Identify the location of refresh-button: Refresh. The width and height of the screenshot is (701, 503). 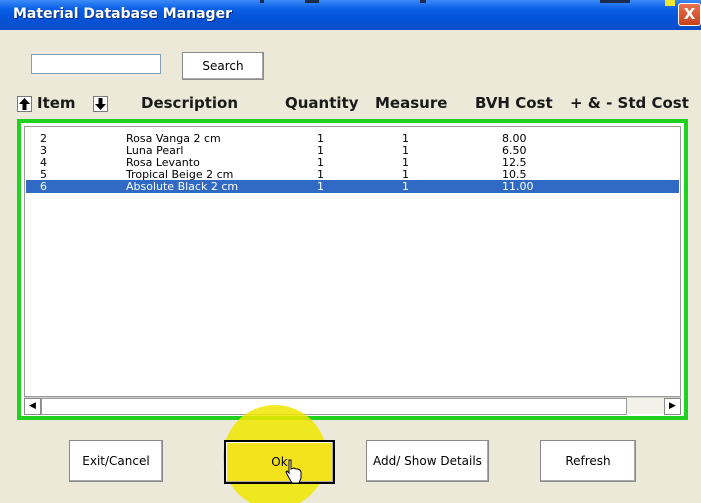
(588, 461).